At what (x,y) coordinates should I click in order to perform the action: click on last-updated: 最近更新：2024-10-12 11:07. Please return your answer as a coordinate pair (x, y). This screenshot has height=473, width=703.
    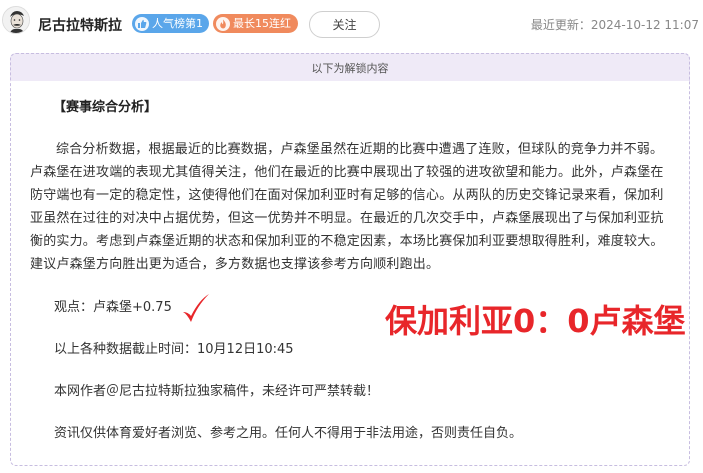
    Looking at the image, I should click on (614, 25).